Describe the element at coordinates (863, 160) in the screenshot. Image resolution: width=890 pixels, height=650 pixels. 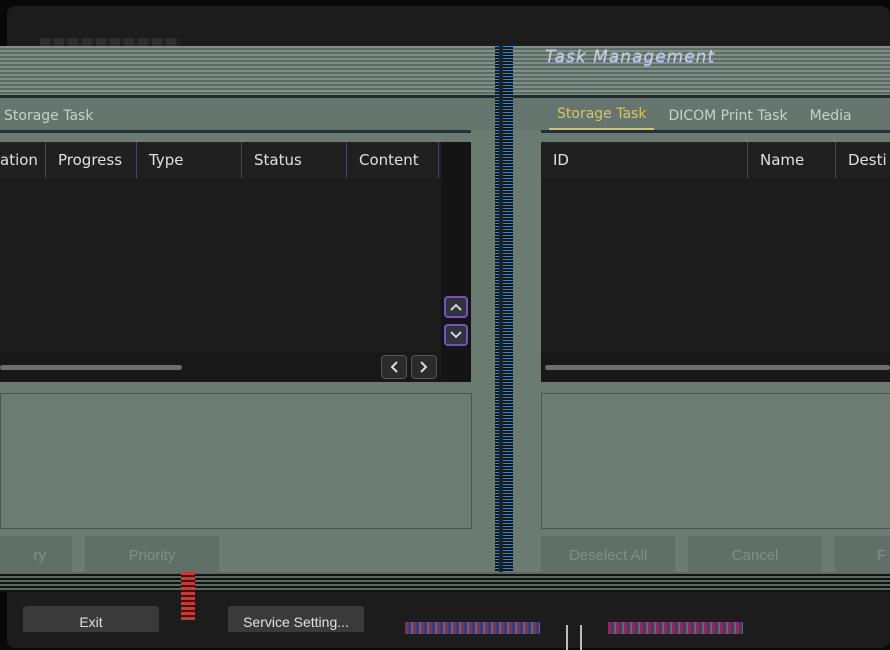
I see `column-header-destination: Desti` at that location.